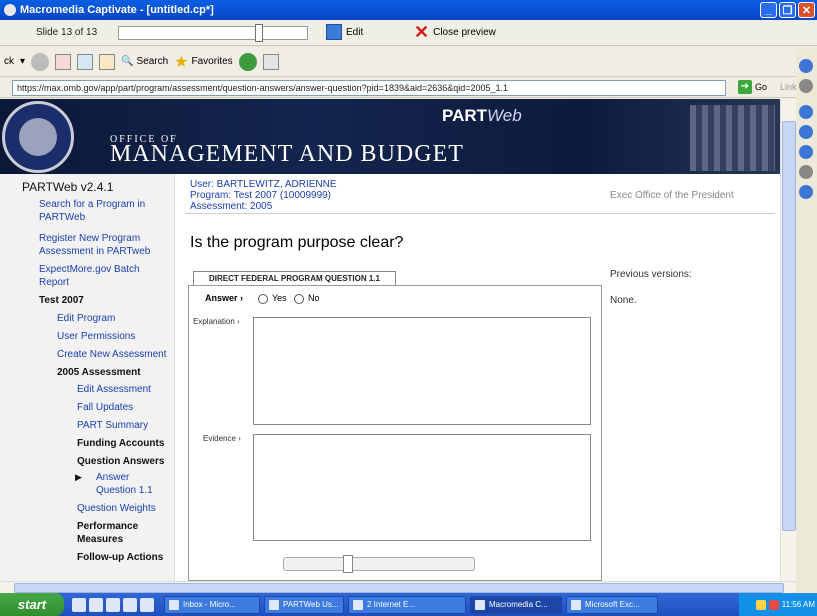  What do you see at coordinates (85, 61) in the screenshot?
I see `refresh-icon` at bounding box center [85, 61].